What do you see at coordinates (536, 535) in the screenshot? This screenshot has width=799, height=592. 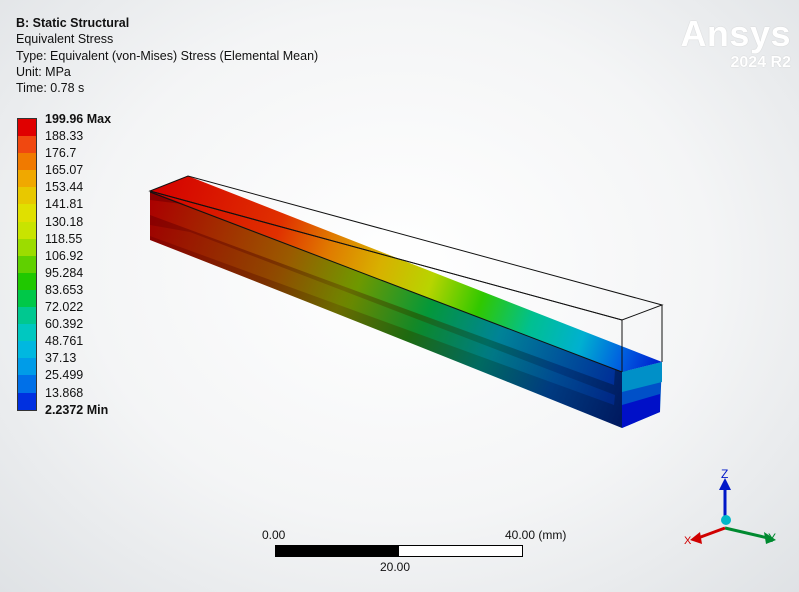 I see `scale-end-label: 40.00 (mm)` at bounding box center [536, 535].